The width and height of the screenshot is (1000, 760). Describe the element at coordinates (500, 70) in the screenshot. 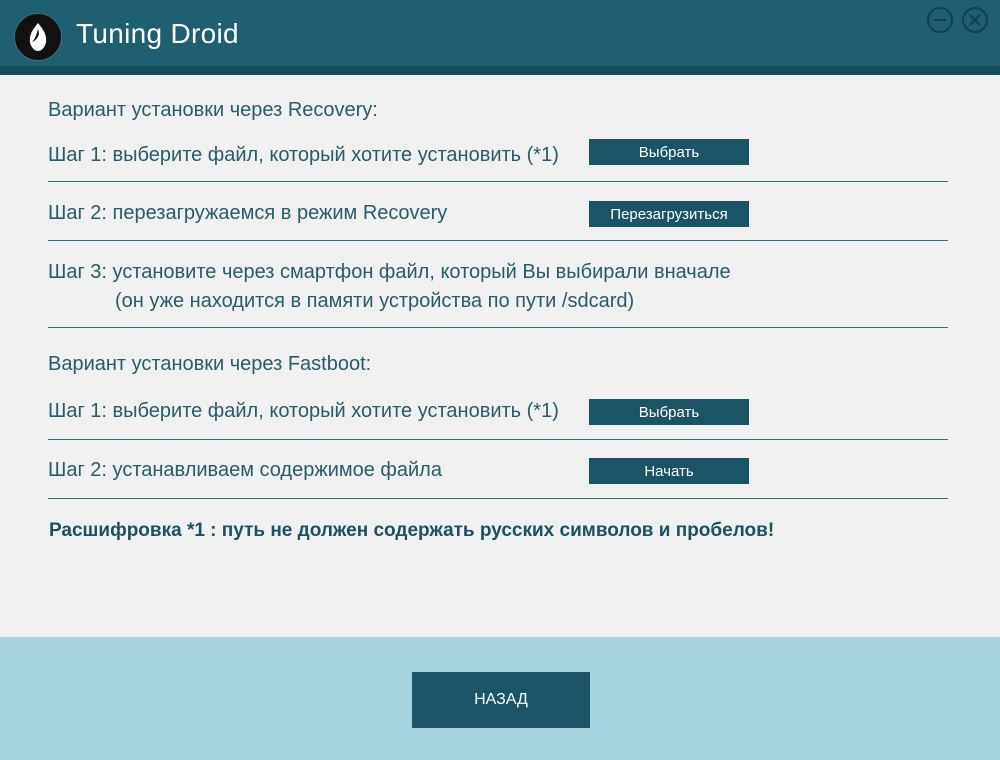

I see `title-bar-stripe` at that location.